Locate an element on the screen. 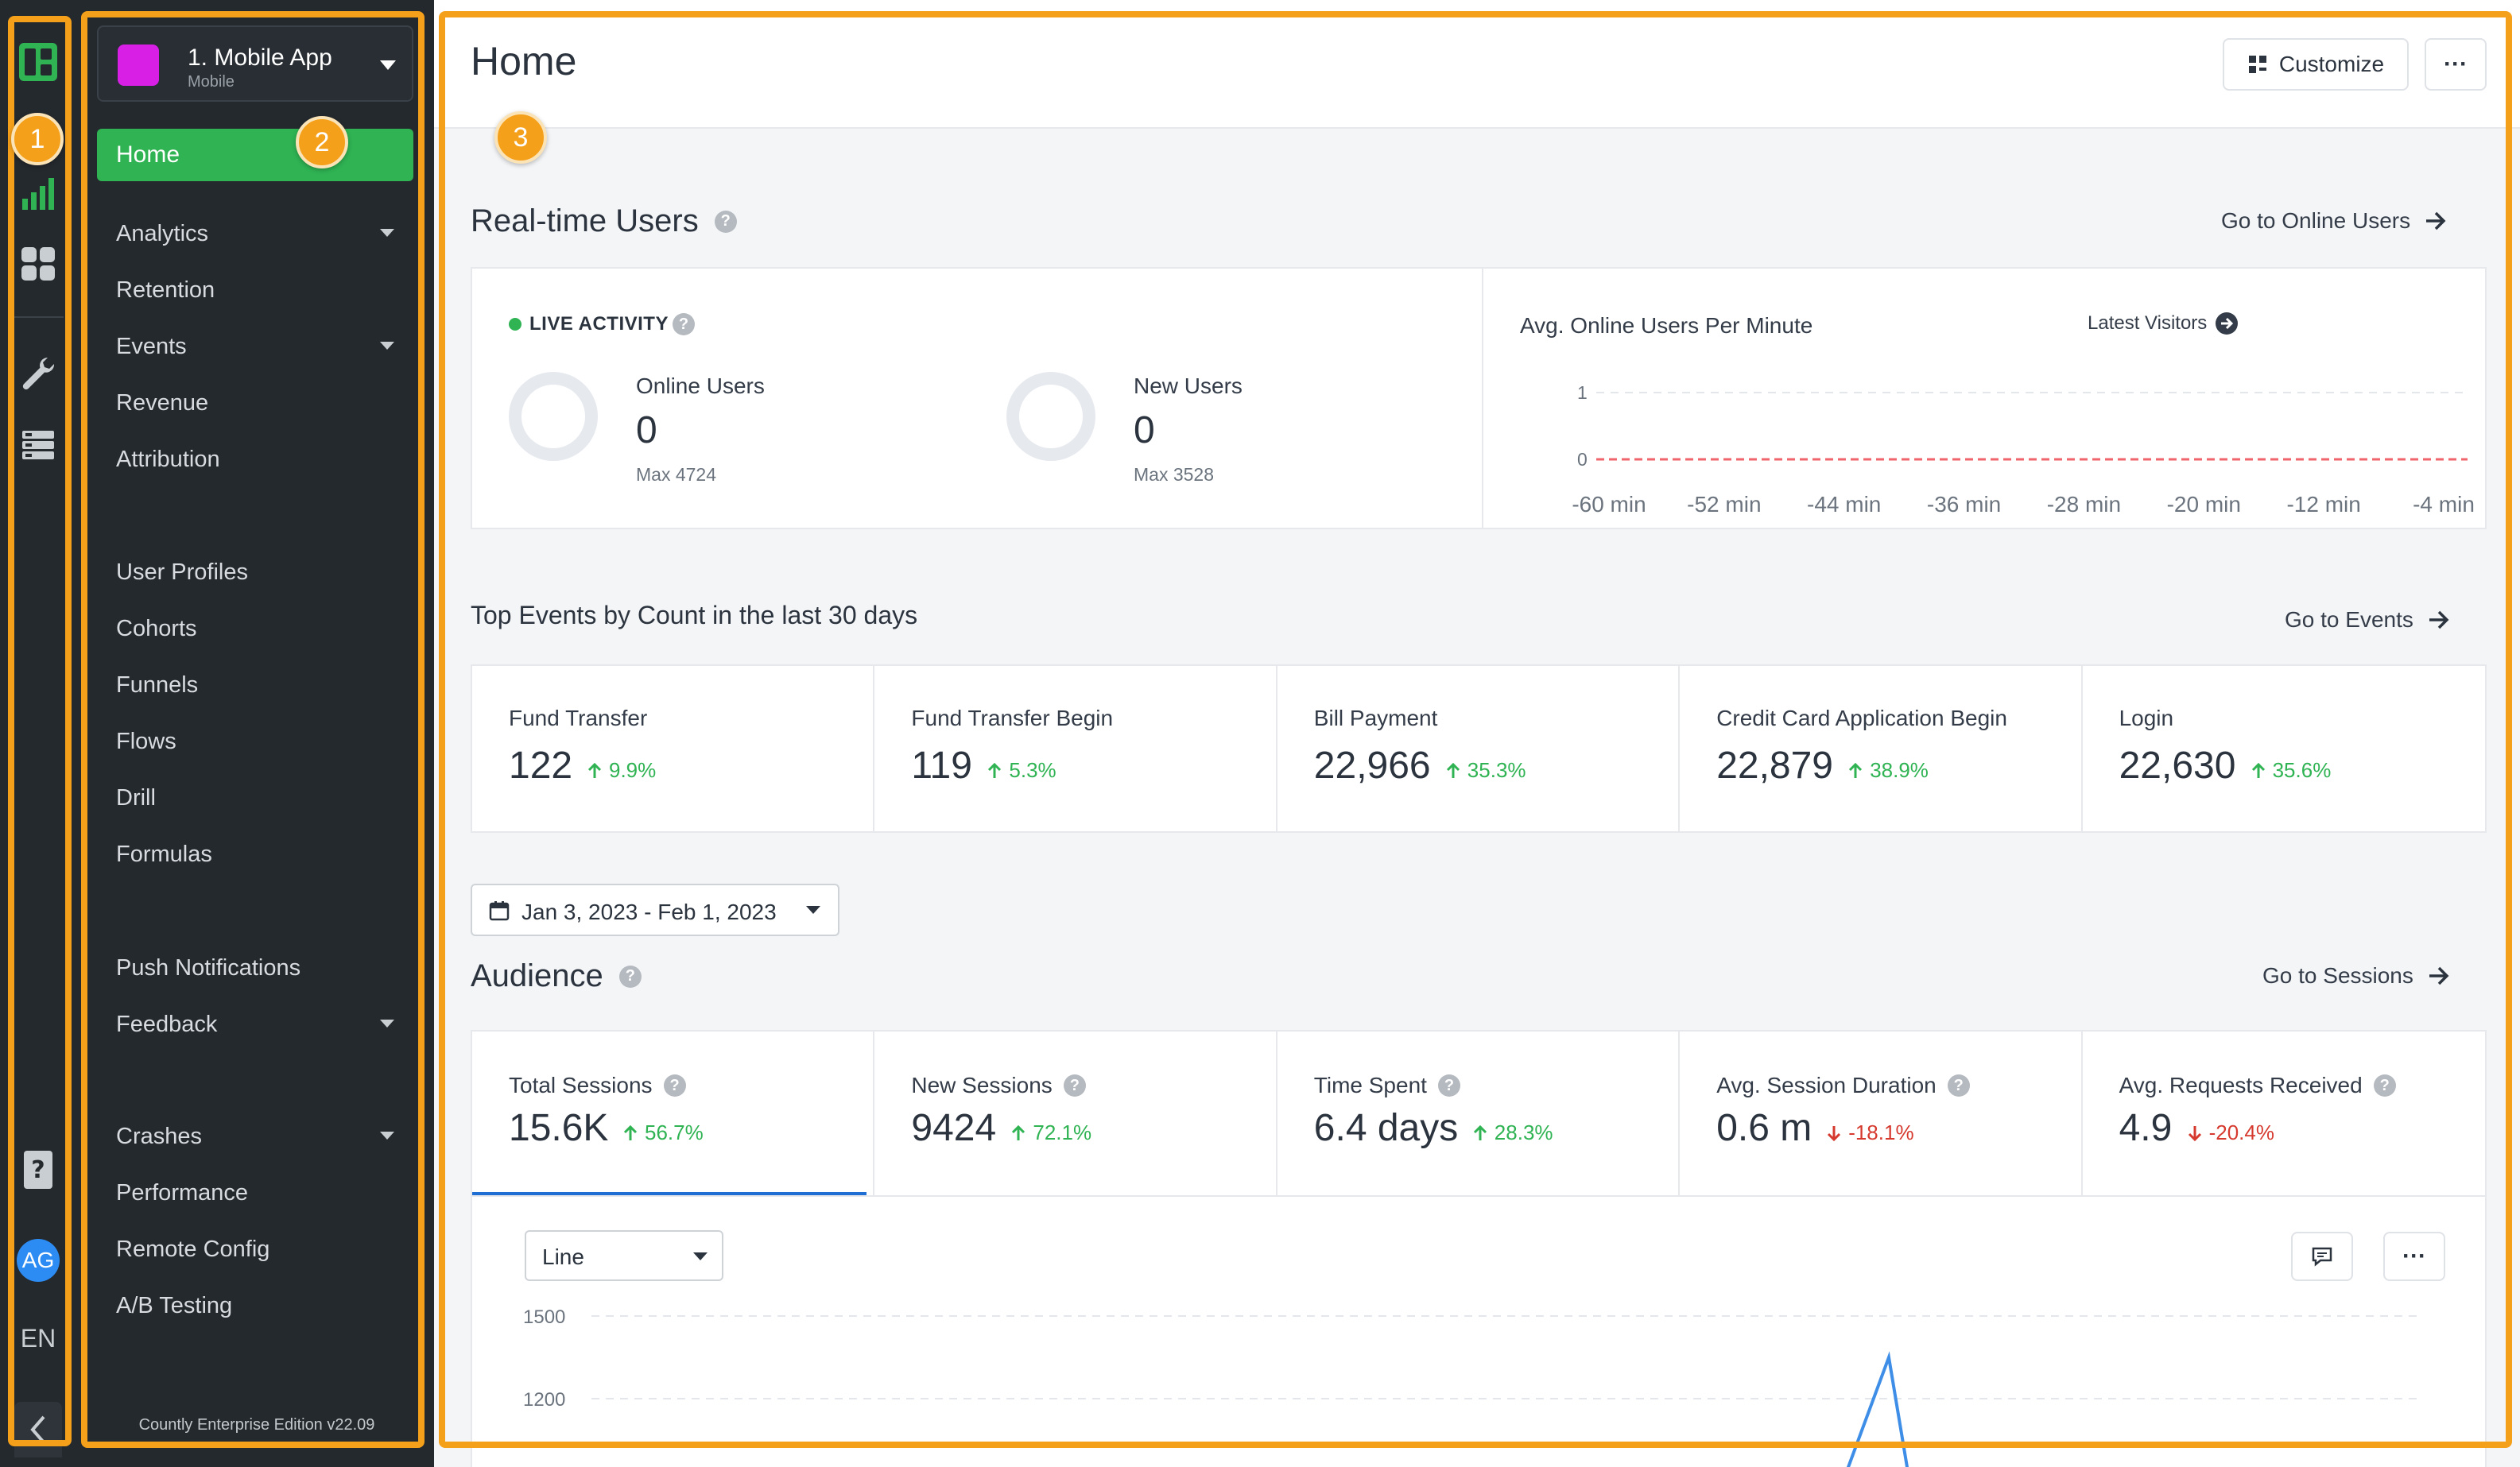 This screenshot has width=2520, height=1467. callout-badge-3: 3 is located at coordinates (520, 137).